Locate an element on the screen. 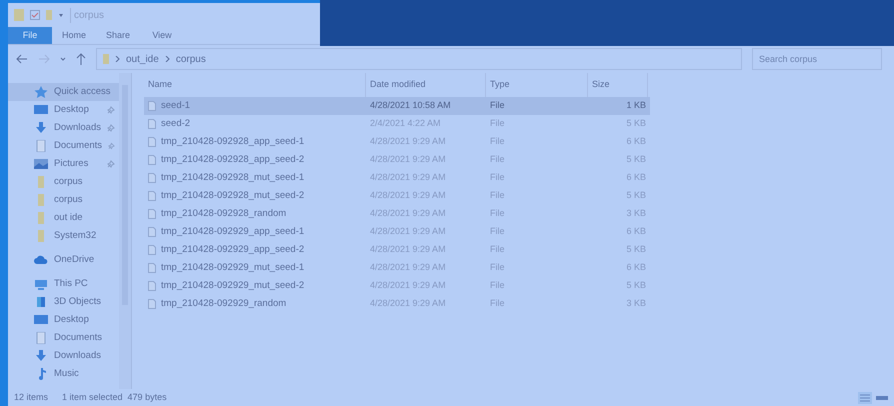 This screenshot has height=406, width=894. file-name: tmp_210428-092929_mut_seed-2 is located at coordinates (232, 285).